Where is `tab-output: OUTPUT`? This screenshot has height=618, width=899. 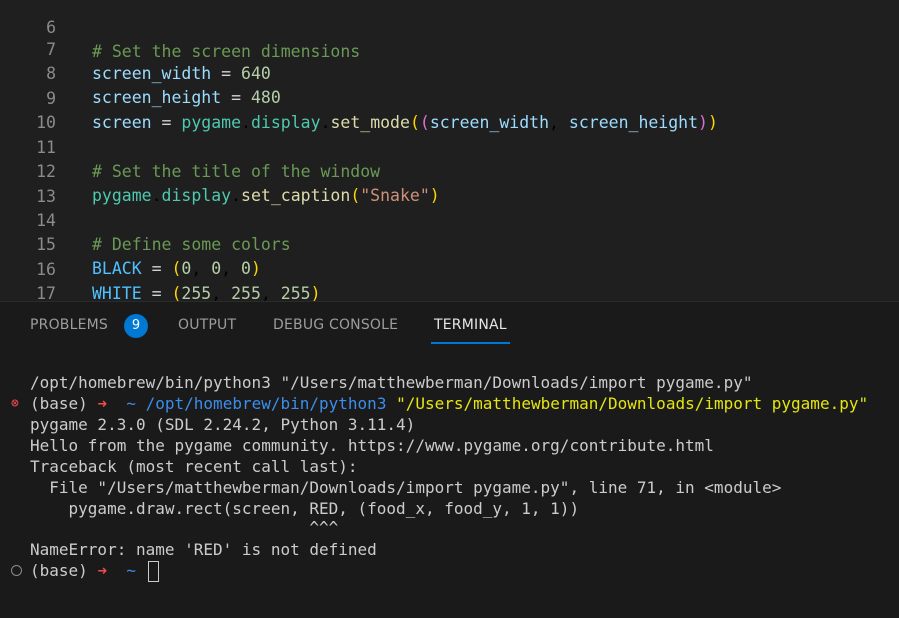 tab-output: OUTPUT is located at coordinates (207, 325).